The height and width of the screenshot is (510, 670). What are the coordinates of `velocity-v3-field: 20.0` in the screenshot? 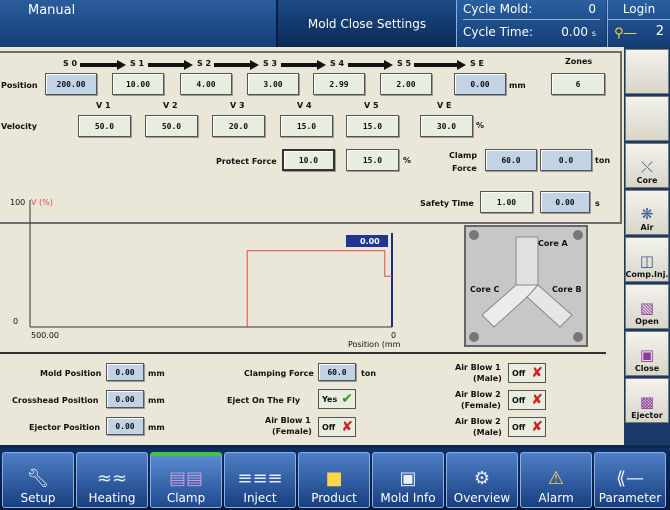 It's located at (238, 126).